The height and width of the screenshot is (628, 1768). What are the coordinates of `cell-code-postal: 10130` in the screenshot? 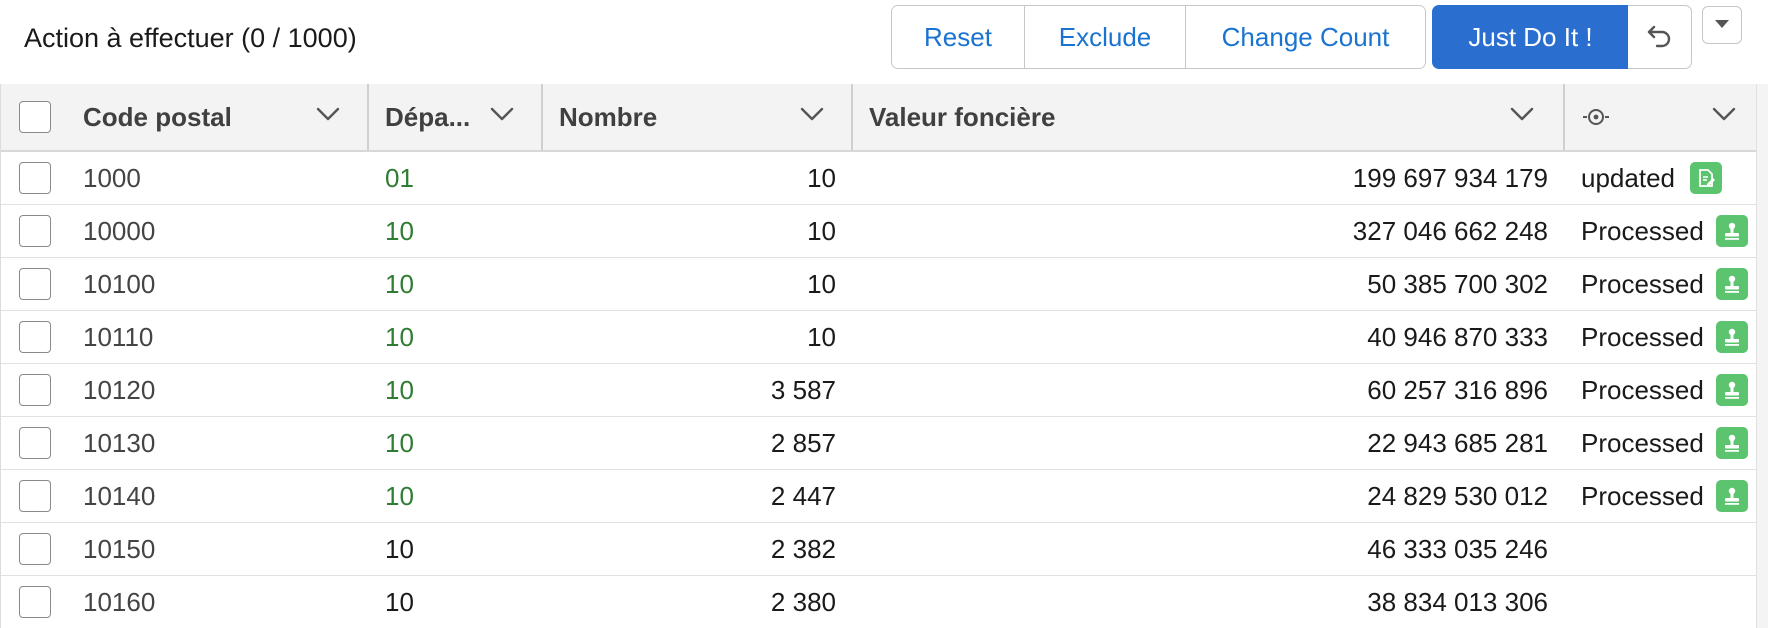 It's located at (119, 442).